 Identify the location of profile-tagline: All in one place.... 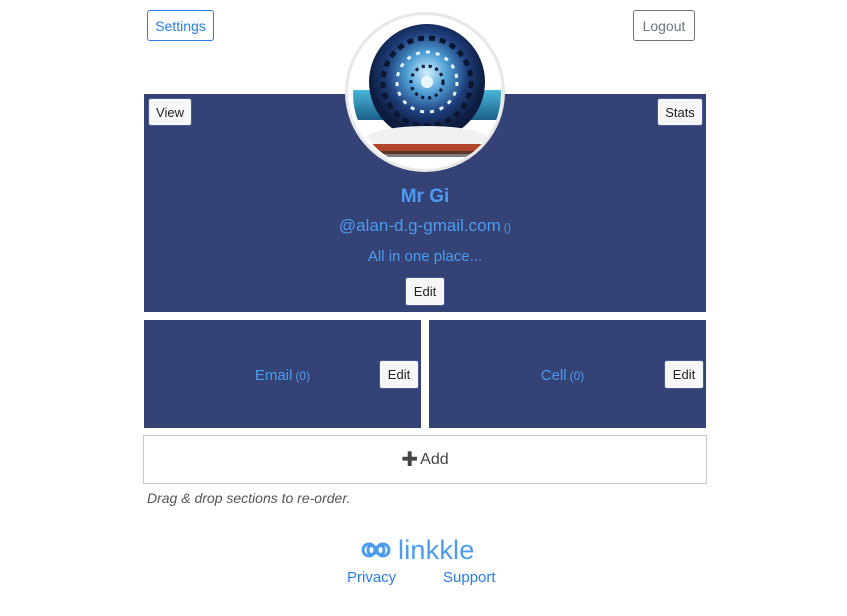
(425, 256).